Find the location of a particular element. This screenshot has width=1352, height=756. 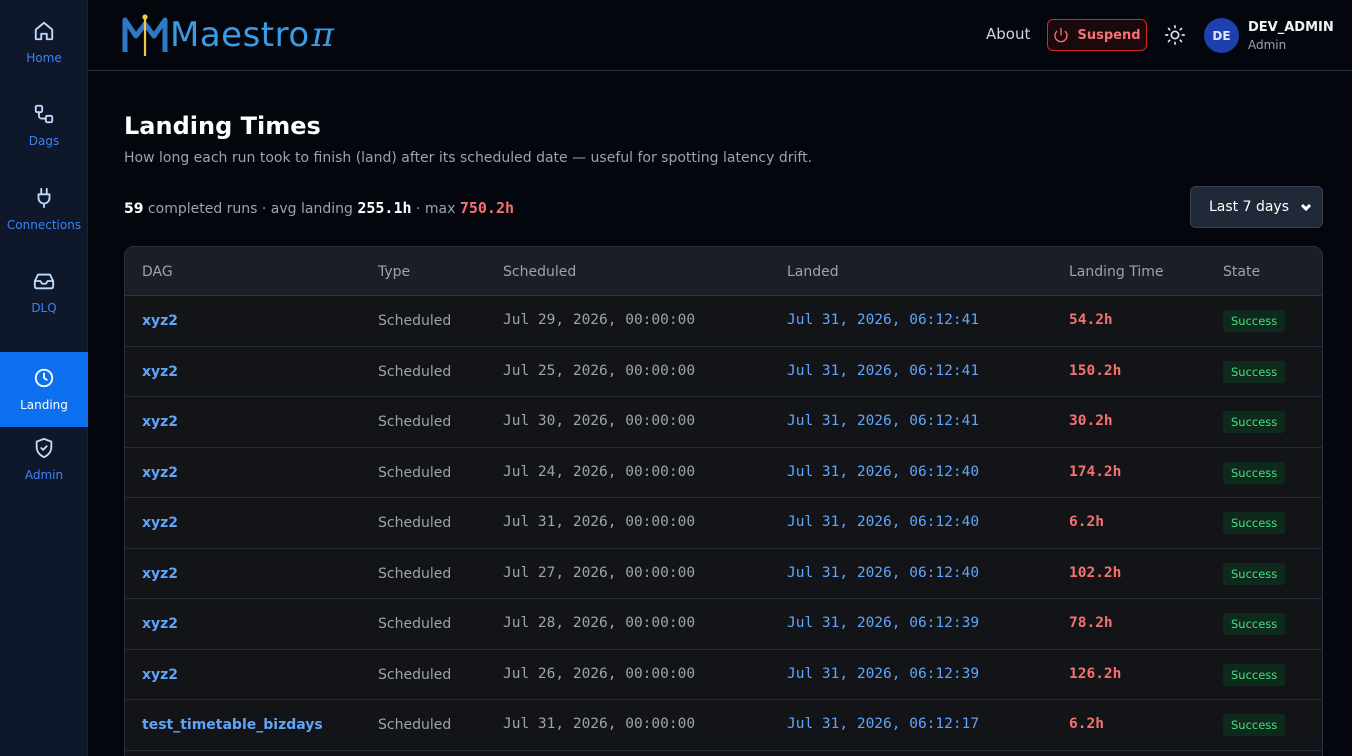

shield-check-icon is located at coordinates (44, 448).